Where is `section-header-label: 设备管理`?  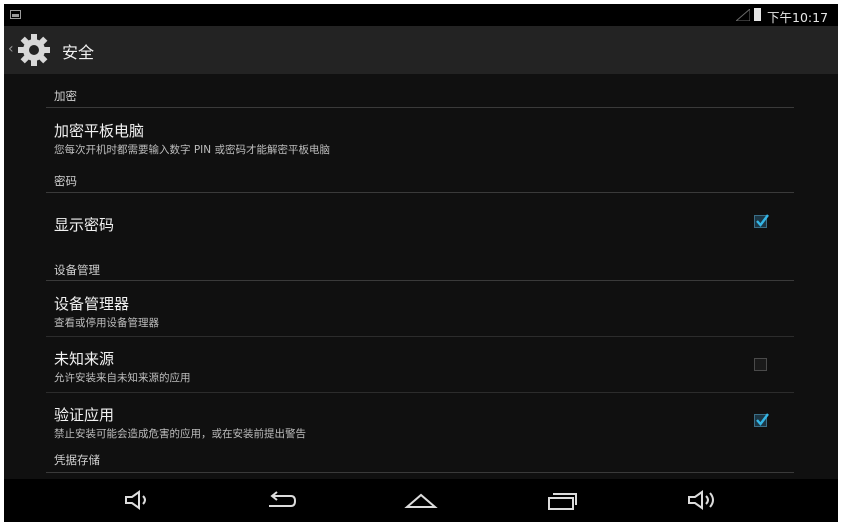 section-header-label: 设备管理 is located at coordinates (77, 270).